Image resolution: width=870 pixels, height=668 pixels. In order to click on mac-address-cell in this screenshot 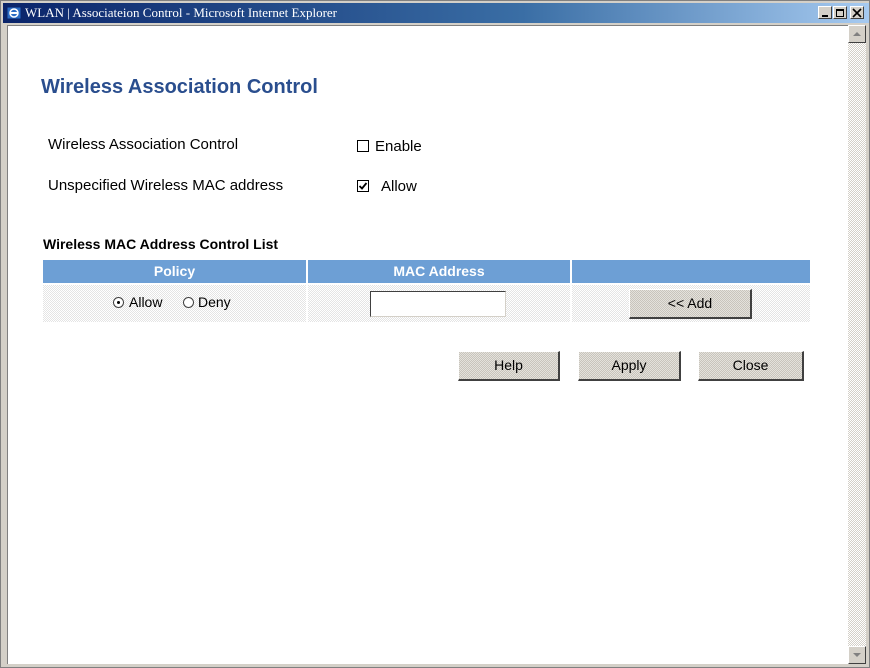, I will do `click(439, 303)`.